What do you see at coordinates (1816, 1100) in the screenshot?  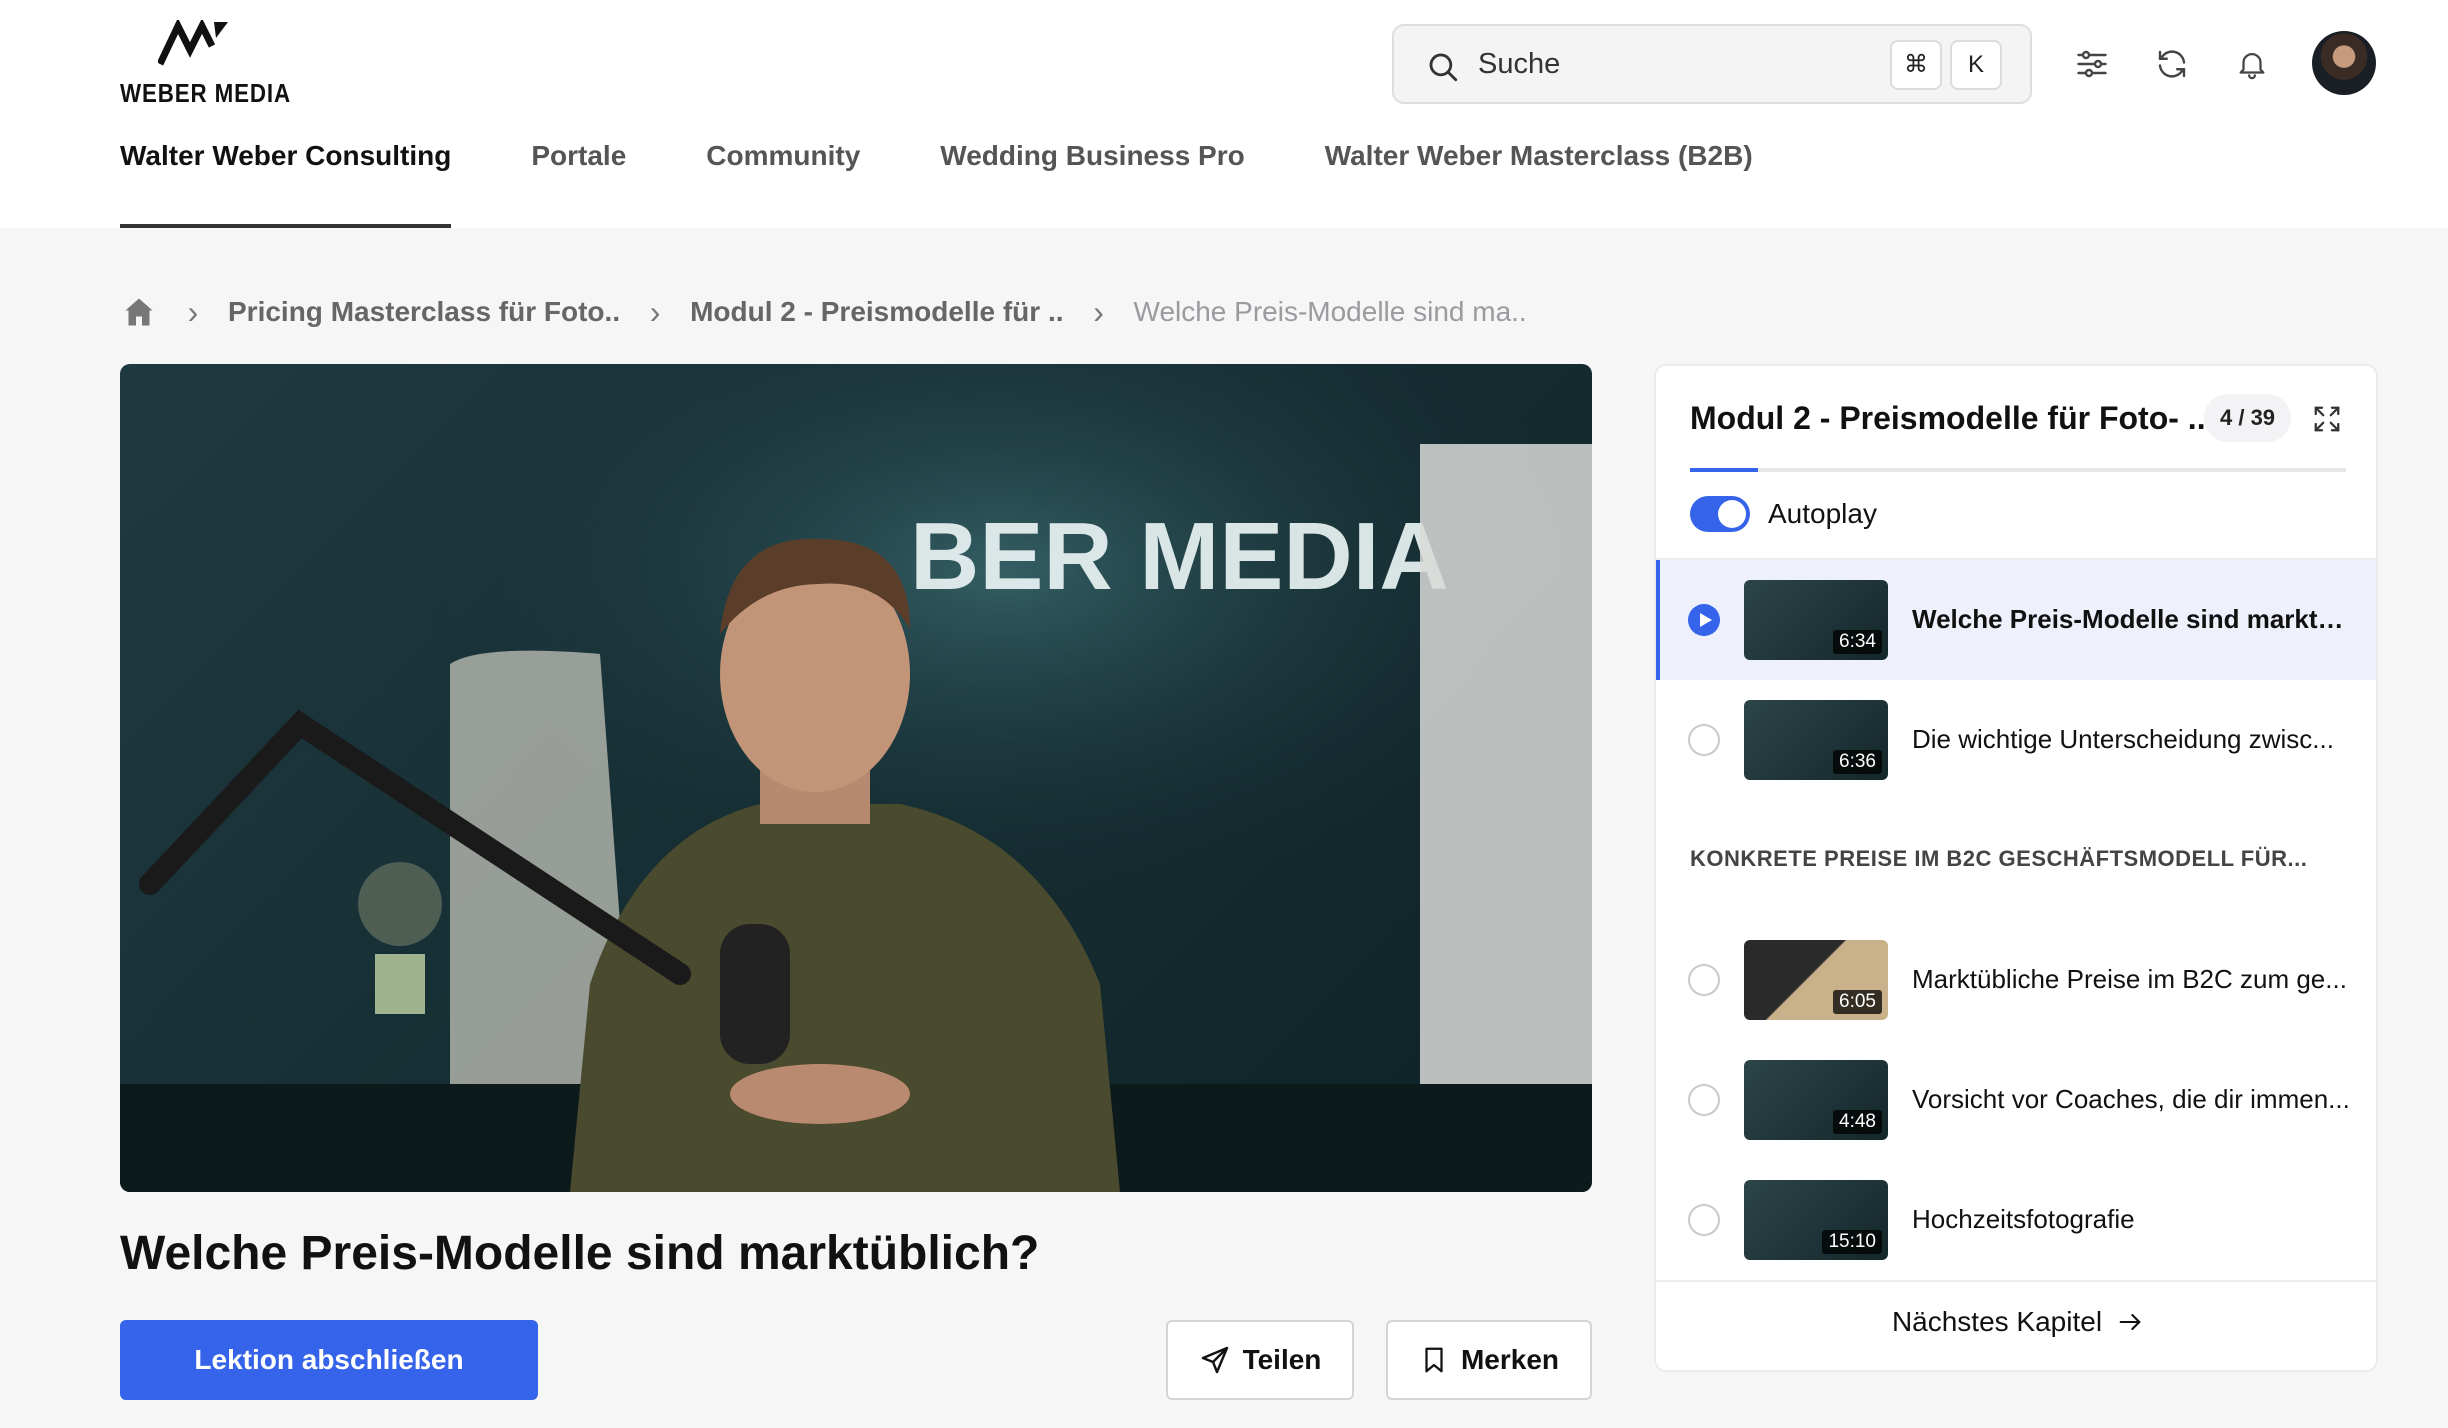 I see `lesson-thumbnail: 4:48` at bounding box center [1816, 1100].